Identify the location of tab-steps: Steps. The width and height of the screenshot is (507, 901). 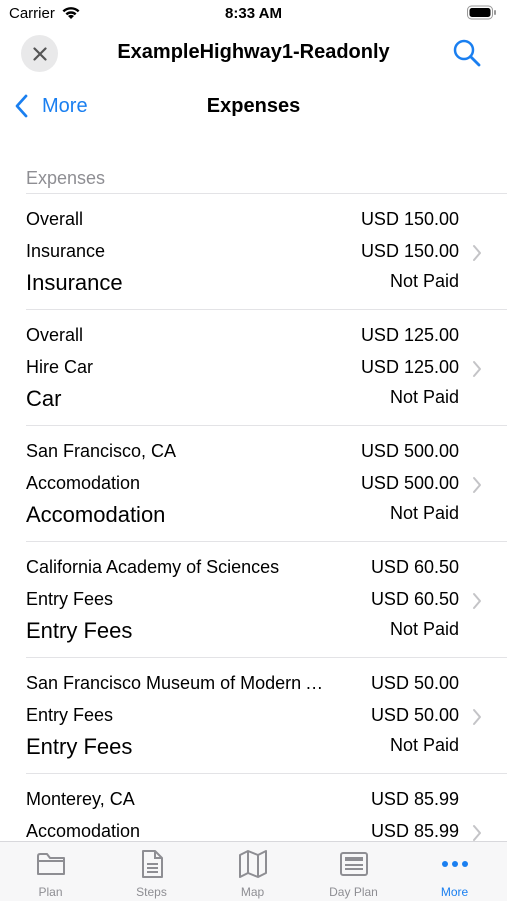
(151, 871).